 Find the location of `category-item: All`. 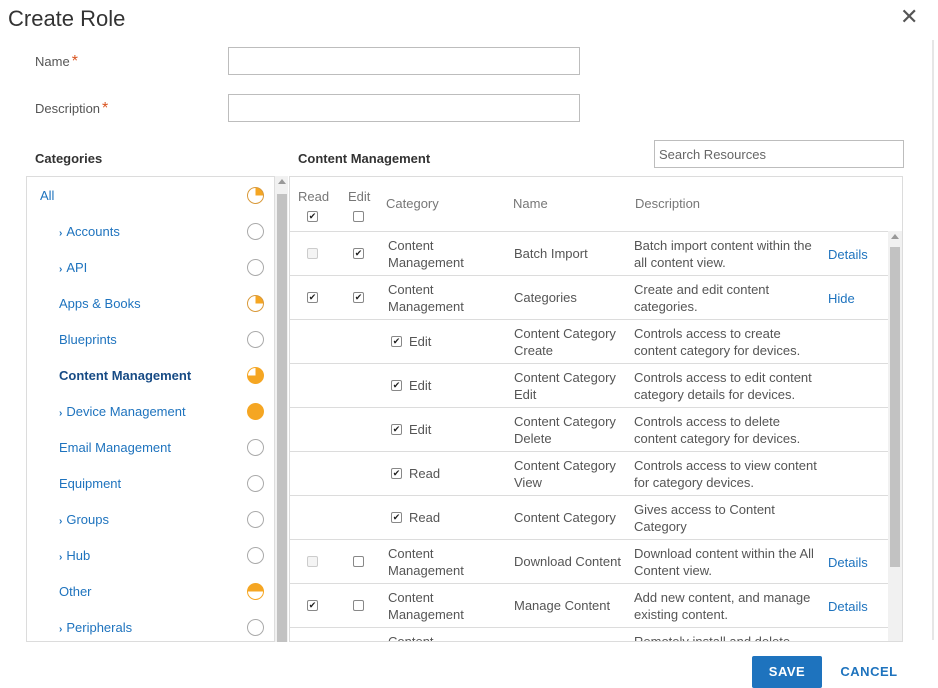

category-item: All is located at coordinates (151, 196).